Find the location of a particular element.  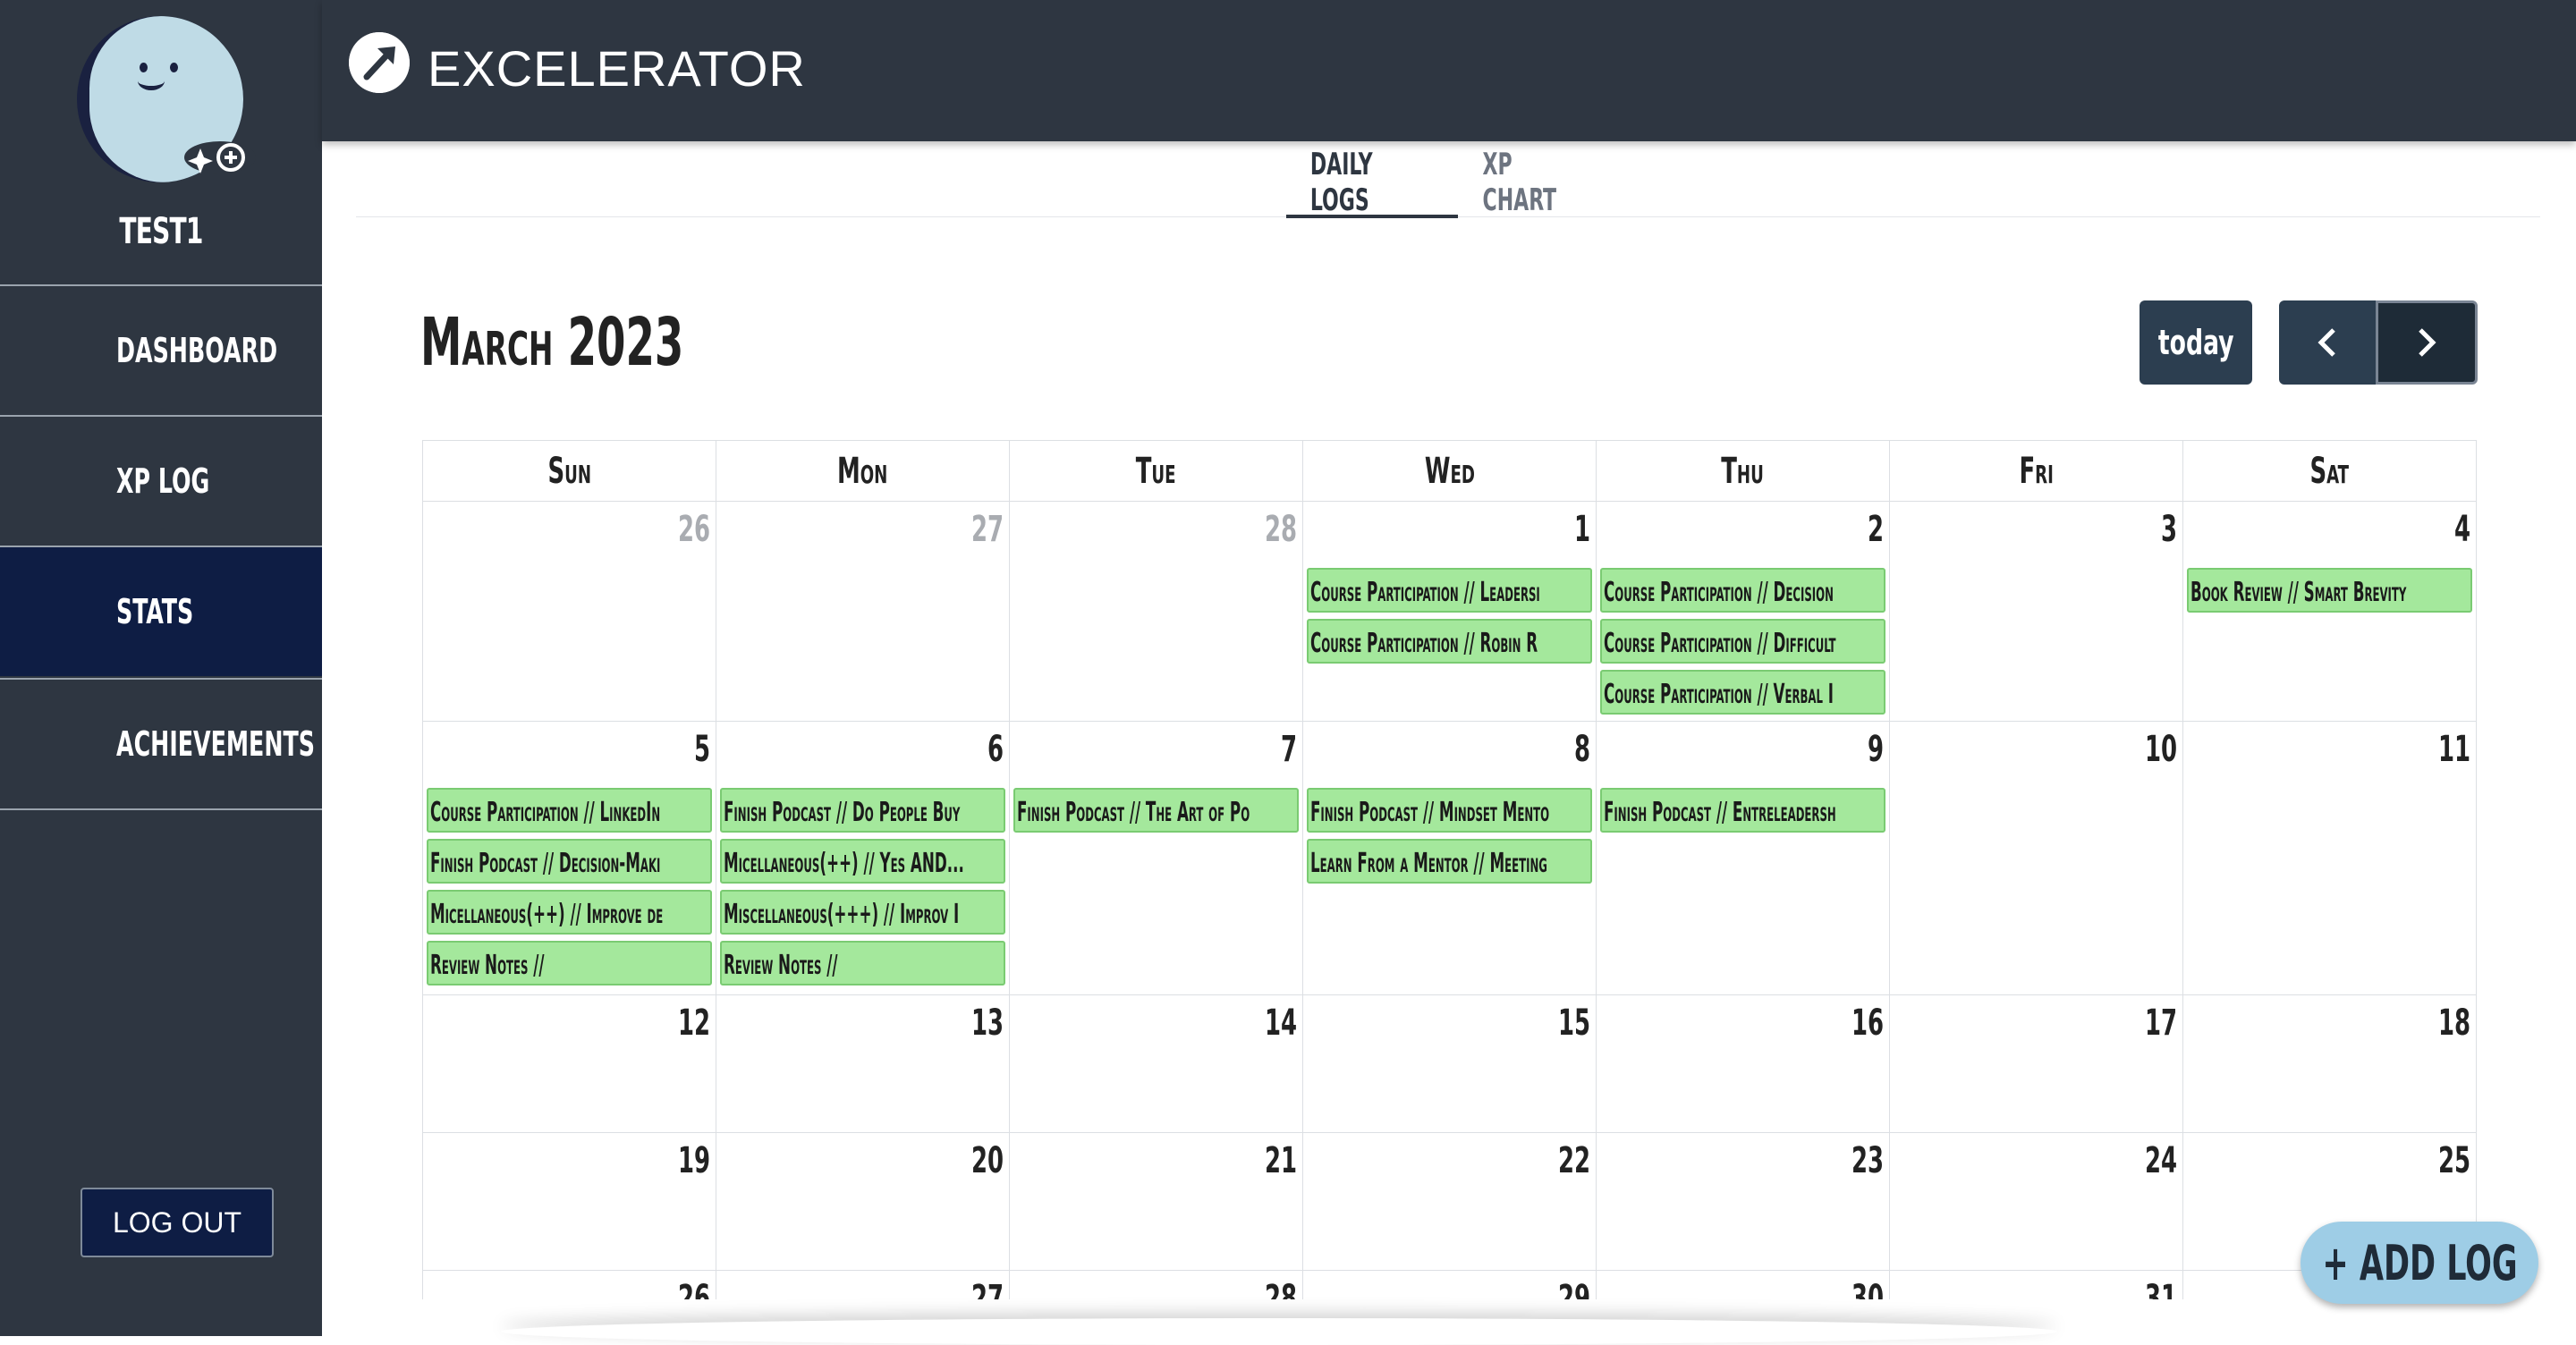

calendar-day-cell: 9 Finish Podcast // Entreleadersh is located at coordinates (1743, 858).